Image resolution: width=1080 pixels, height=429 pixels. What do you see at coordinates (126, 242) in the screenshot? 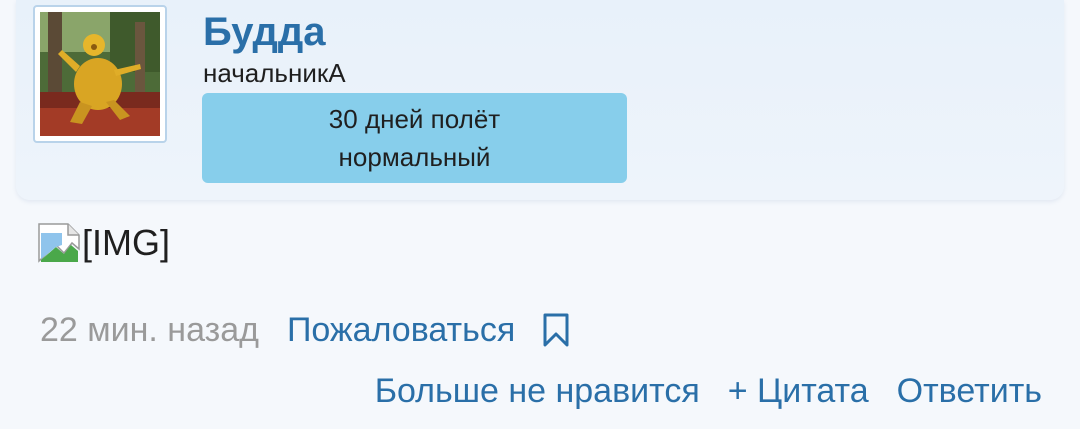
I see `image-placeholder-text: [IMG]` at bounding box center [126, 242].